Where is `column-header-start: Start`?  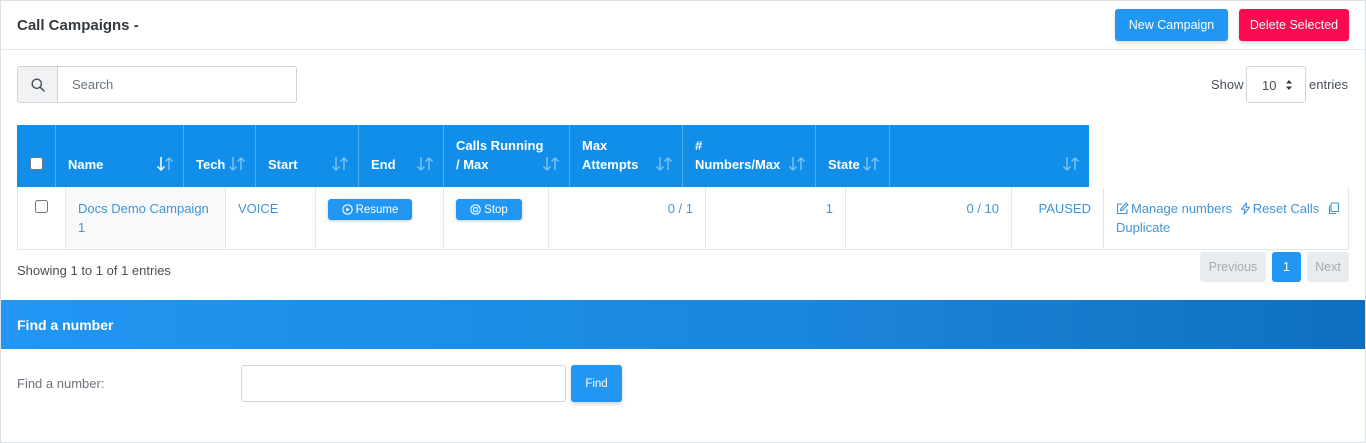 column-header-start: Start is located at coordinates (306, 156).